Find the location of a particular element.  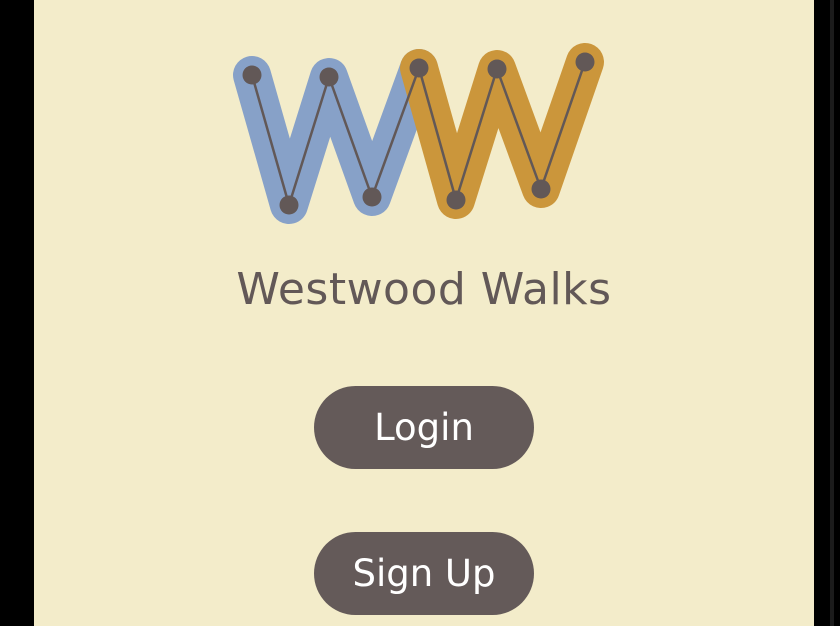

right-bezel is located at coordinates (827, 313).